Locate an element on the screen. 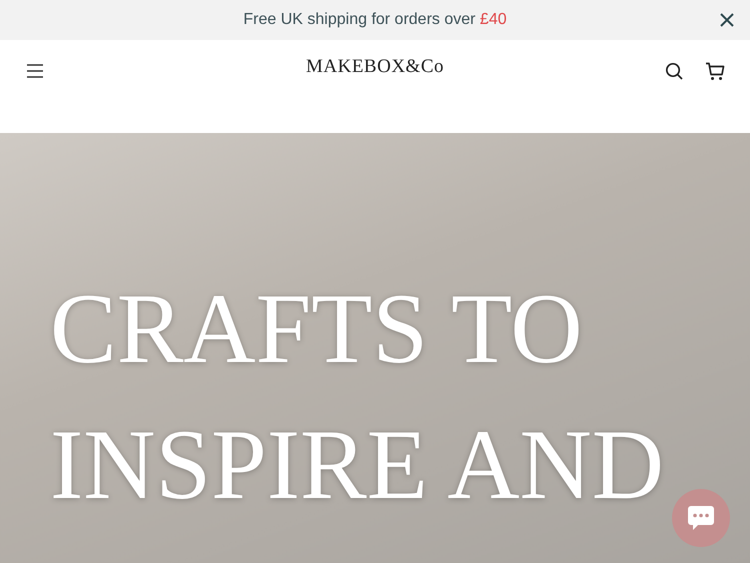  cart-button is located at coordinates (715, 71).